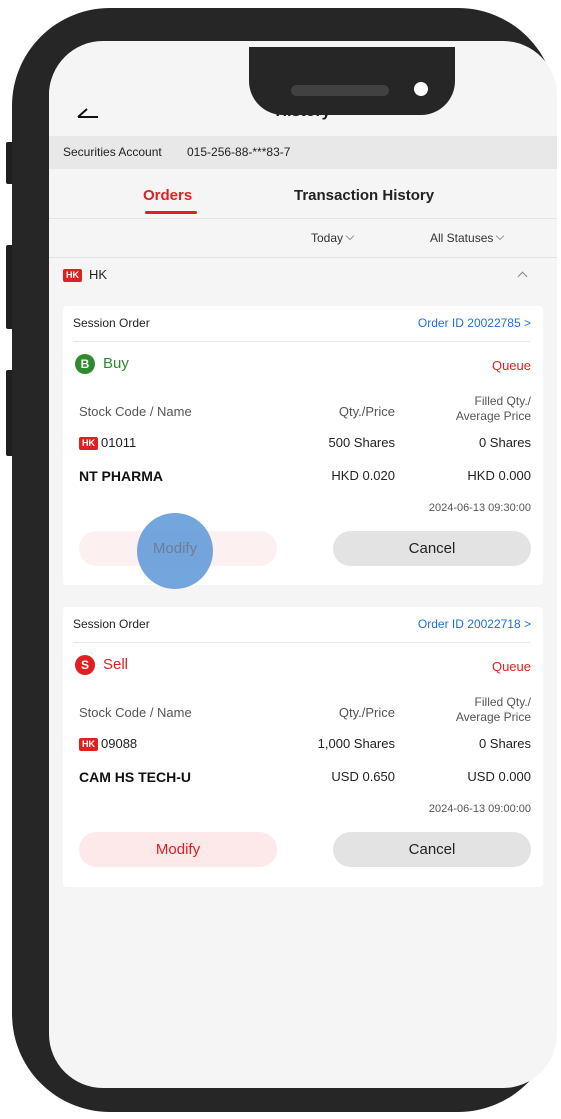 This screenshot has width=561, height=1119. I want to click on stock-code: HK 09088, so click(108, 744).